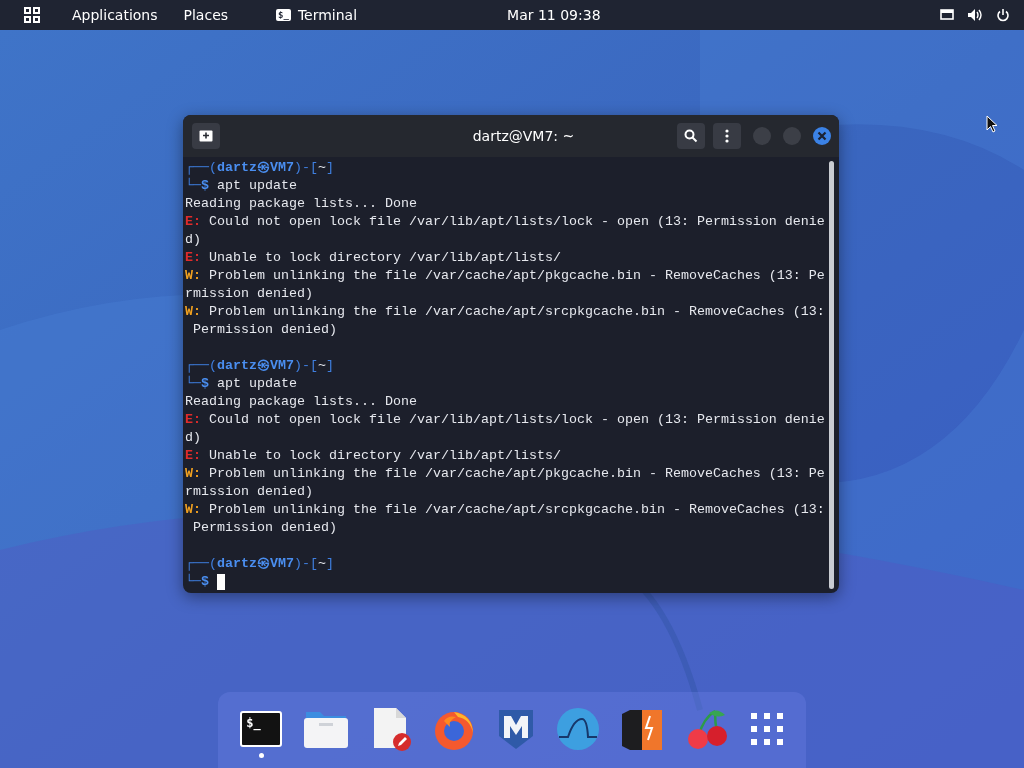 The width and height of the screenshot is (1024, 768). What do you see at coordinates (197, 582) in the screenshot?
I see `terminal-line: └─$` at bounding box center [197, 582].